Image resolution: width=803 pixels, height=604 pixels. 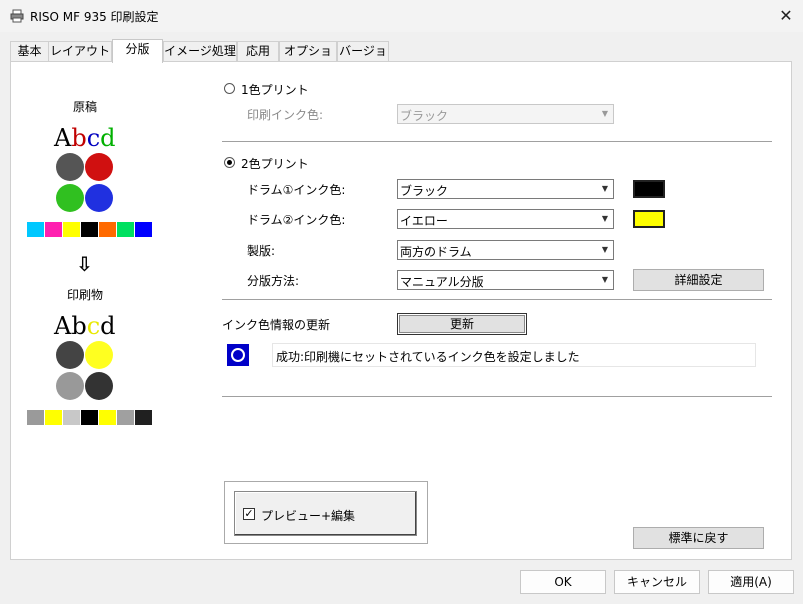 I want to click on drum2-color-swatch, so click(x=649, y=219).